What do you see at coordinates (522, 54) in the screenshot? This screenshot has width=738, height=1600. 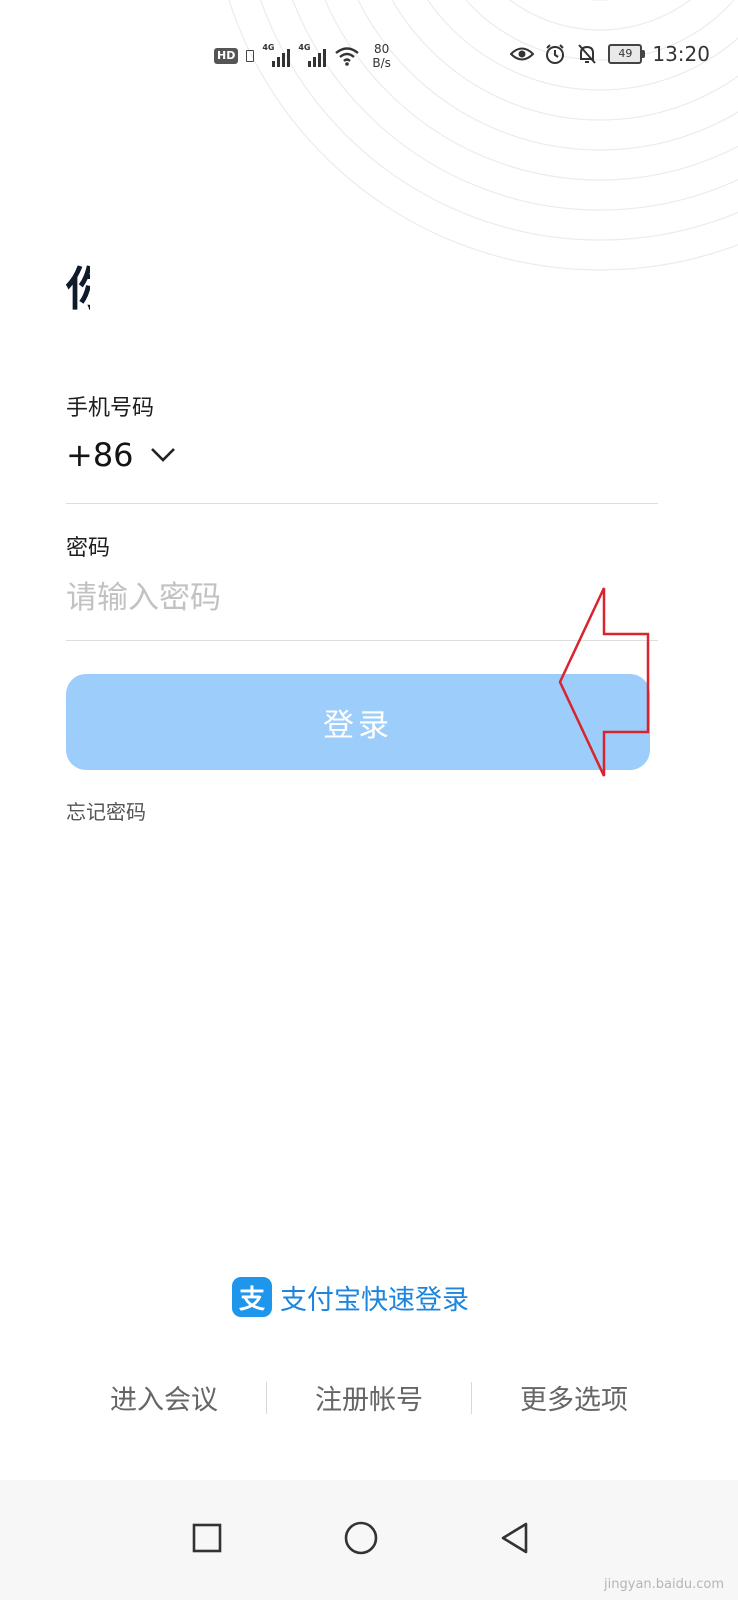 I see `eye-comfort-icon` at bounding box center [522, 54].